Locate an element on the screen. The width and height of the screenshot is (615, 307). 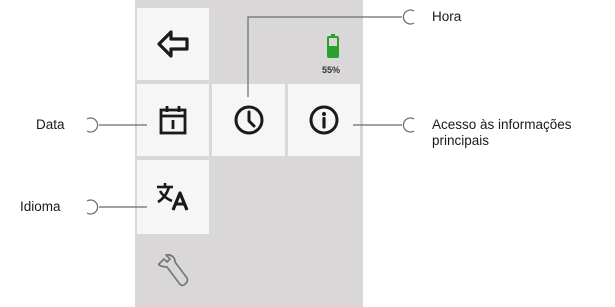
acesso-label-line2: principais is located at coordinates (461, 140).